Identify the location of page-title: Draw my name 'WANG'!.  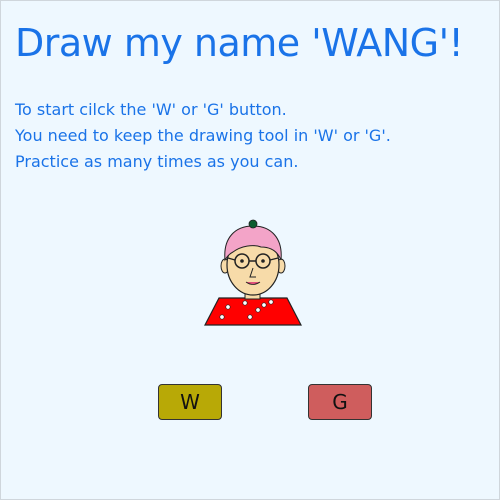
(239, 43).